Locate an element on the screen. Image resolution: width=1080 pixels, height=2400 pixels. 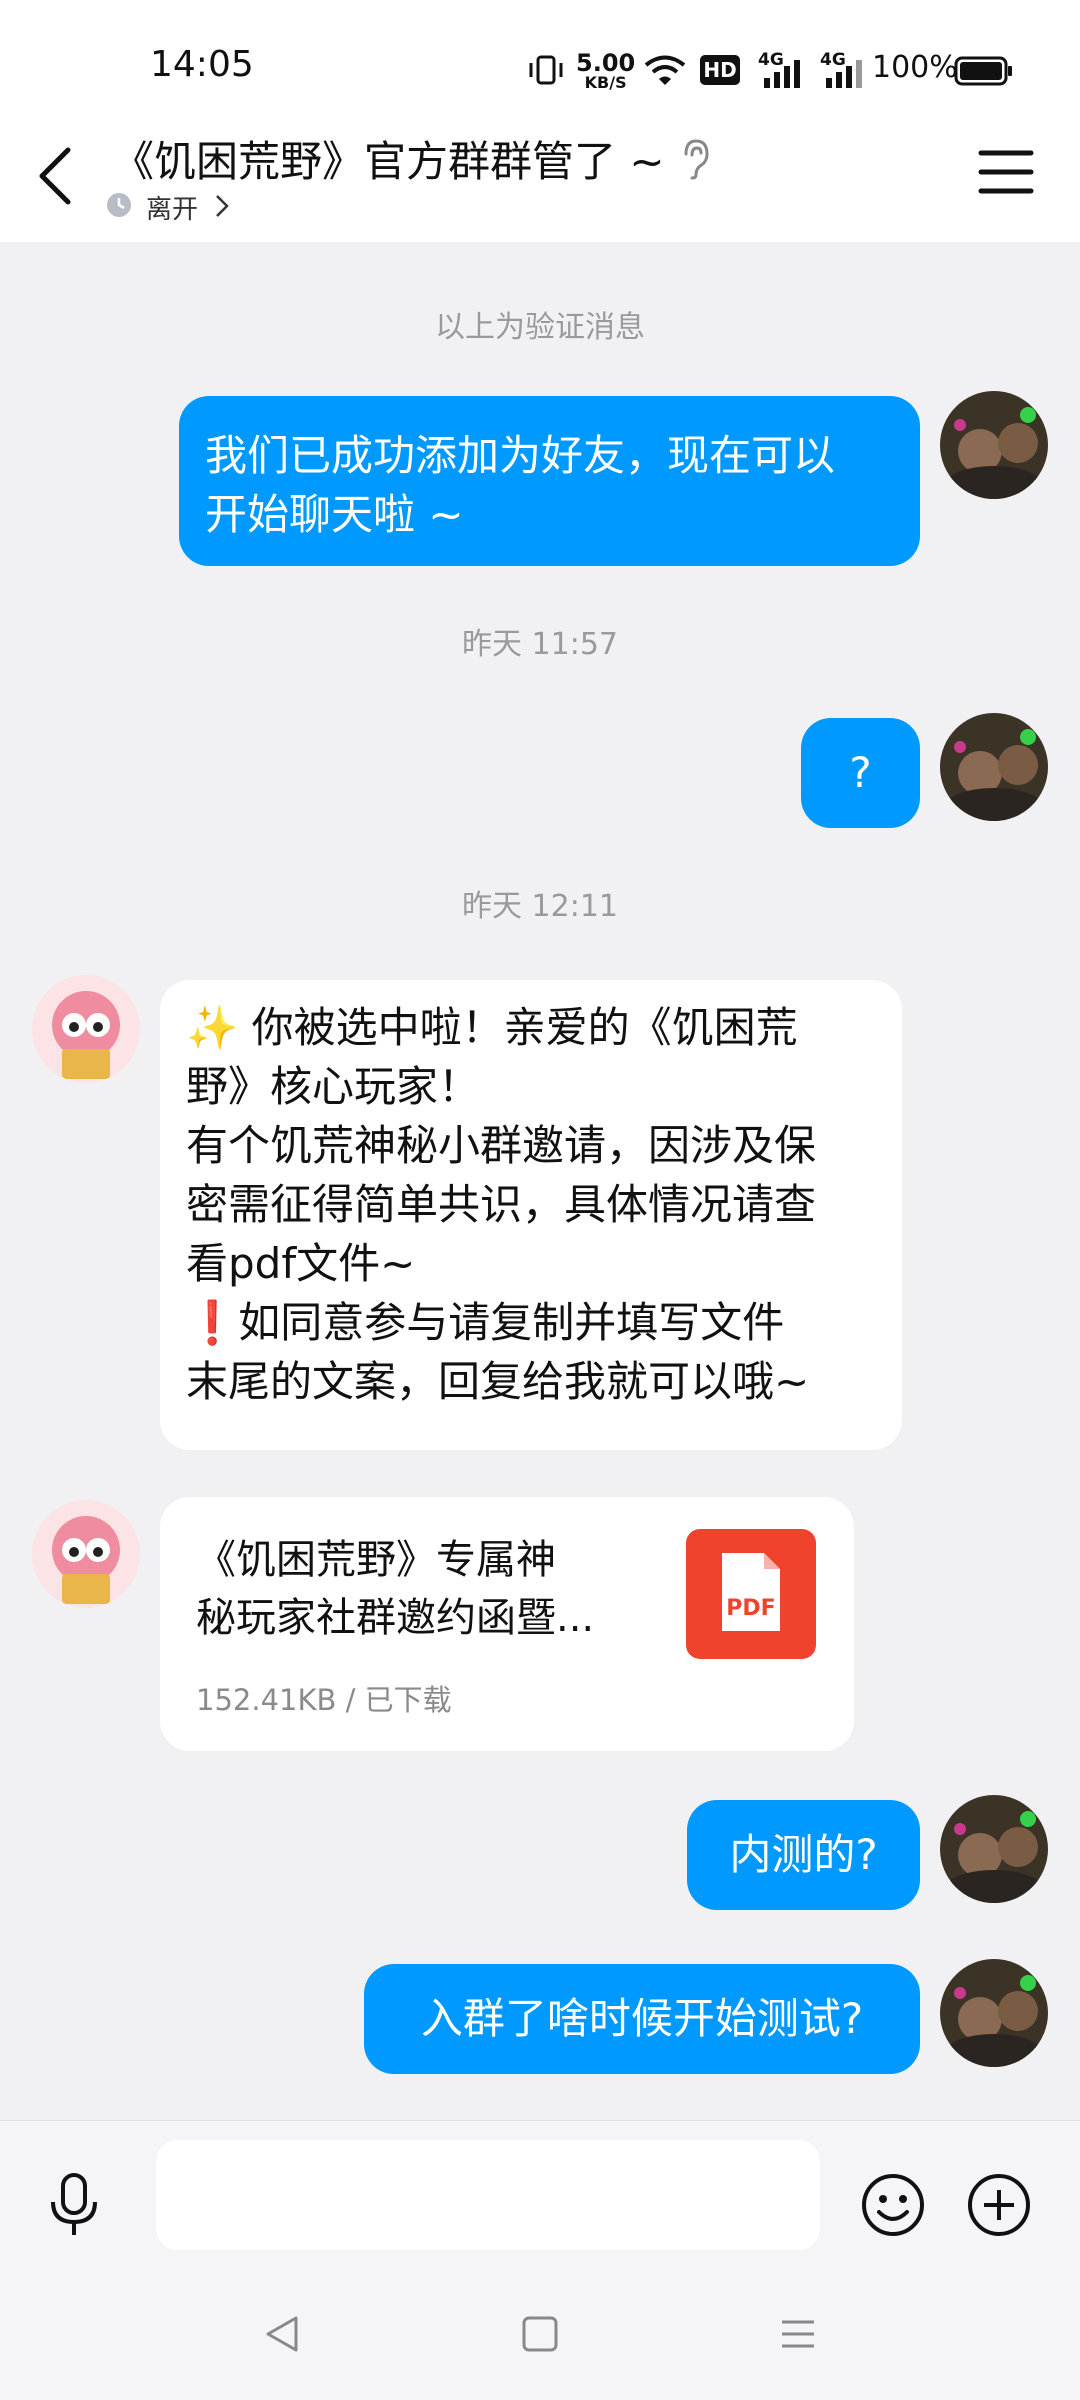
microphone-icon is located at coordinates (74, 2205).